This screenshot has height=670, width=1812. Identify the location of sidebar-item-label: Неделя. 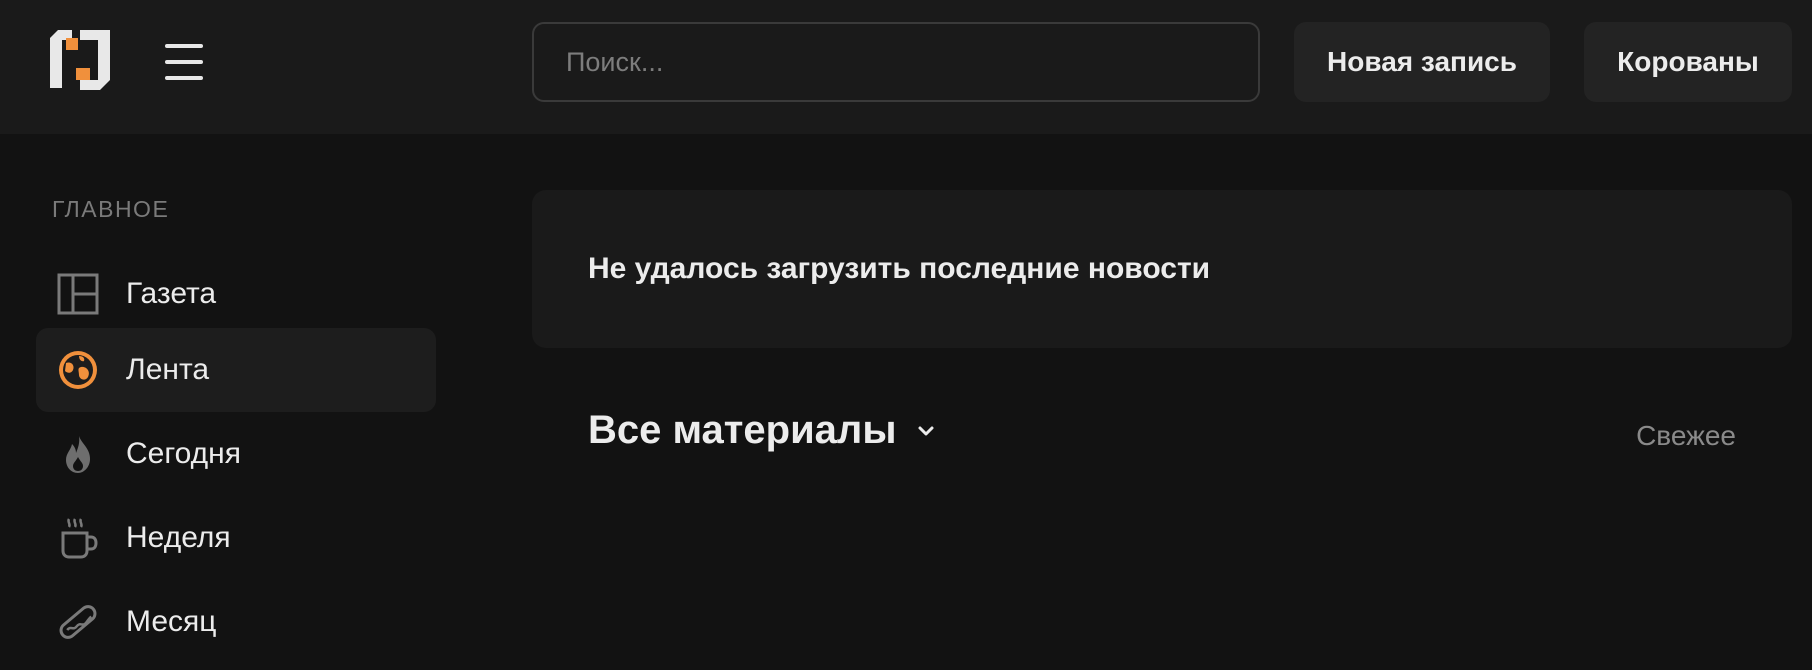
(178, 537).